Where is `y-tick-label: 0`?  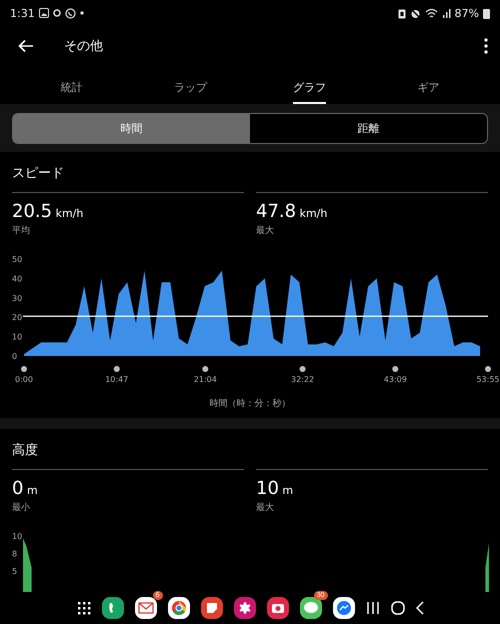
y-tick-label: 0 is located at coordinates (15, 356).